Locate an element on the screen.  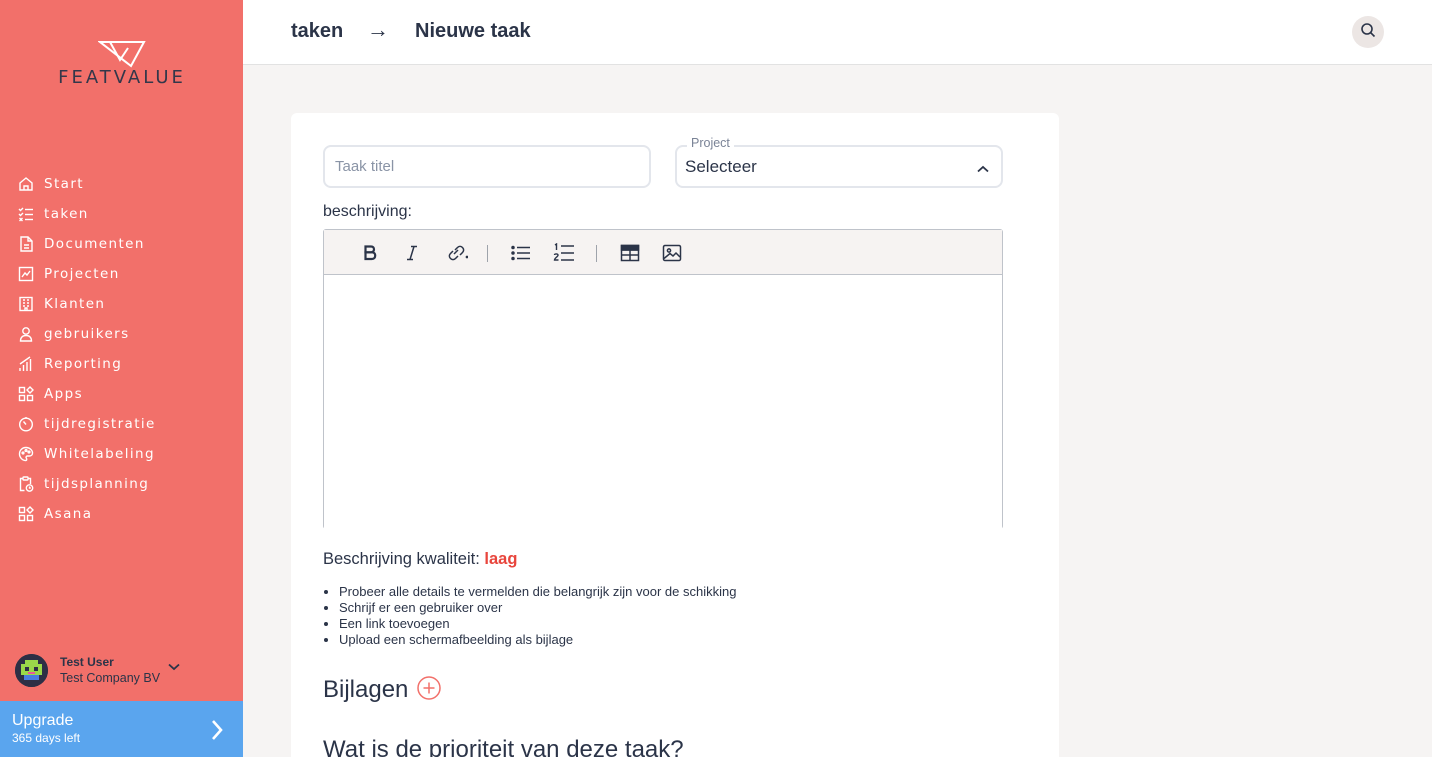
sidebar-item-tijdregistratie: tijdregistratie is located at coordinates (121, 424).